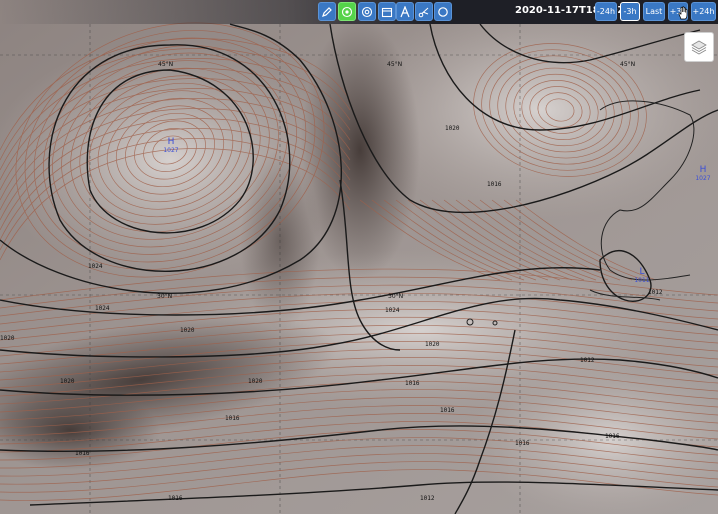 The width and height of the screenshot is (718, 514). What do you see at coordinates (683, 13) in the screenshot?
I see `hand-cursor-icon` at bounding box center [683, 13].